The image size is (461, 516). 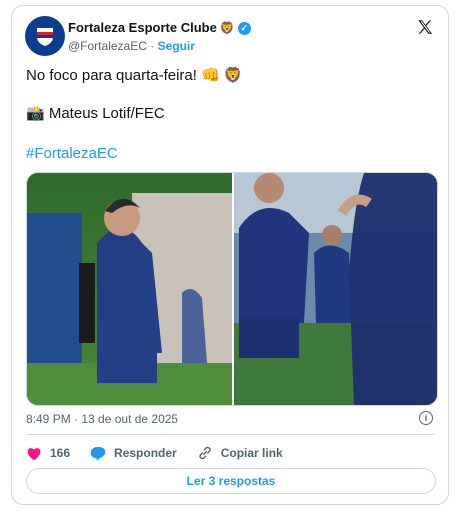 I want to click on reply-button: Responder, so click(x=133, y=453).